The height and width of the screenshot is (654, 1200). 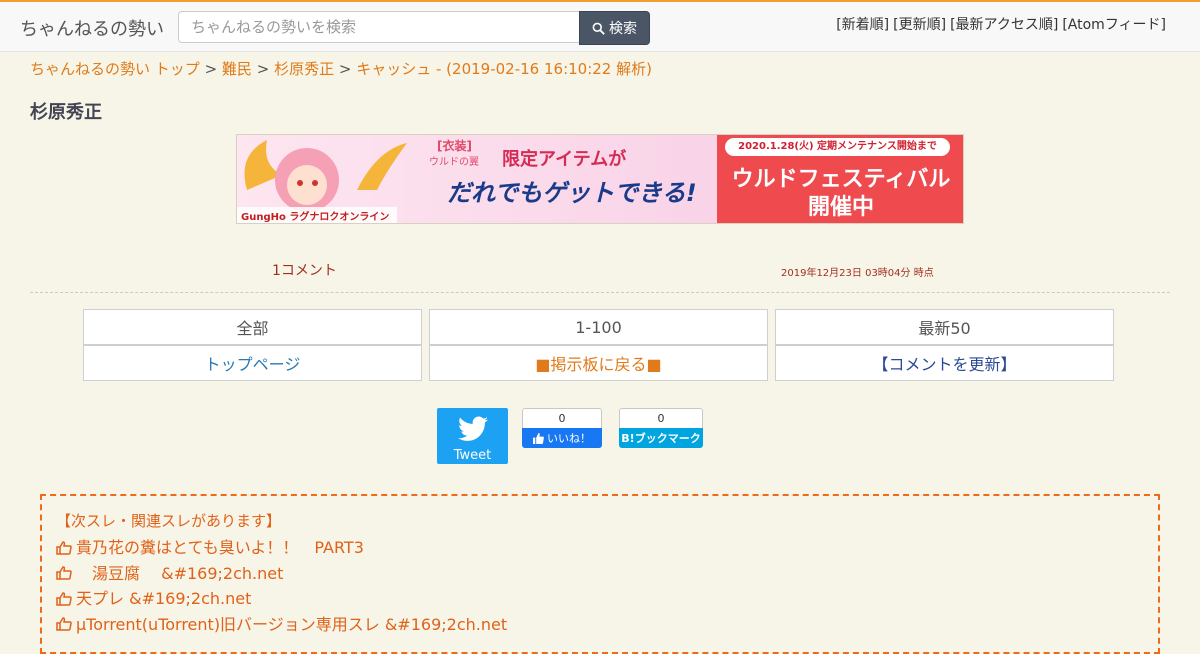 I want to click on facebook-like-widget: 0 いいね！, so click(x=562, y=428).